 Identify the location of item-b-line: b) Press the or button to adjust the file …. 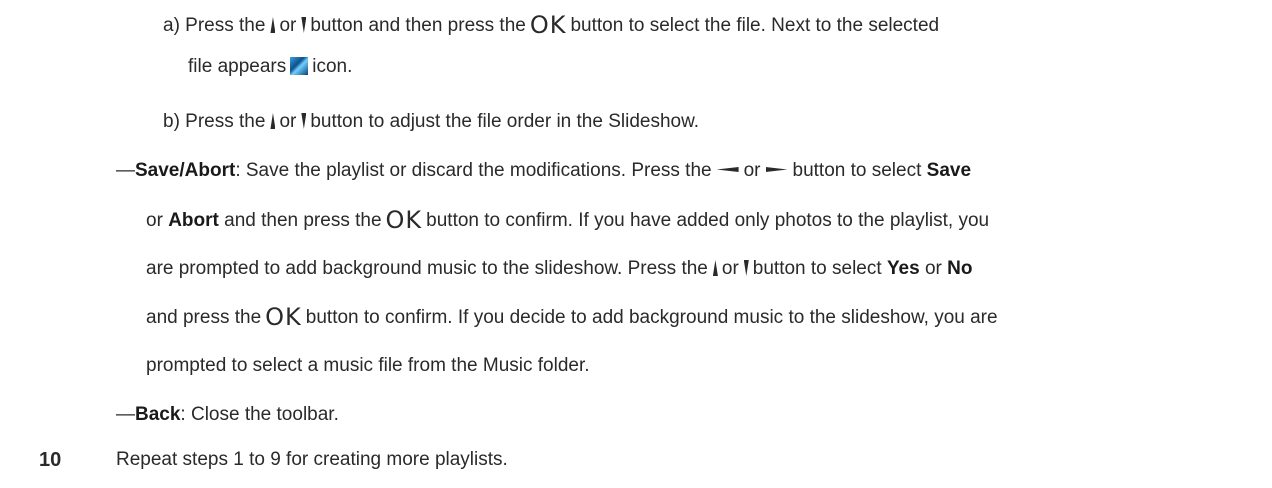
(431, 122).